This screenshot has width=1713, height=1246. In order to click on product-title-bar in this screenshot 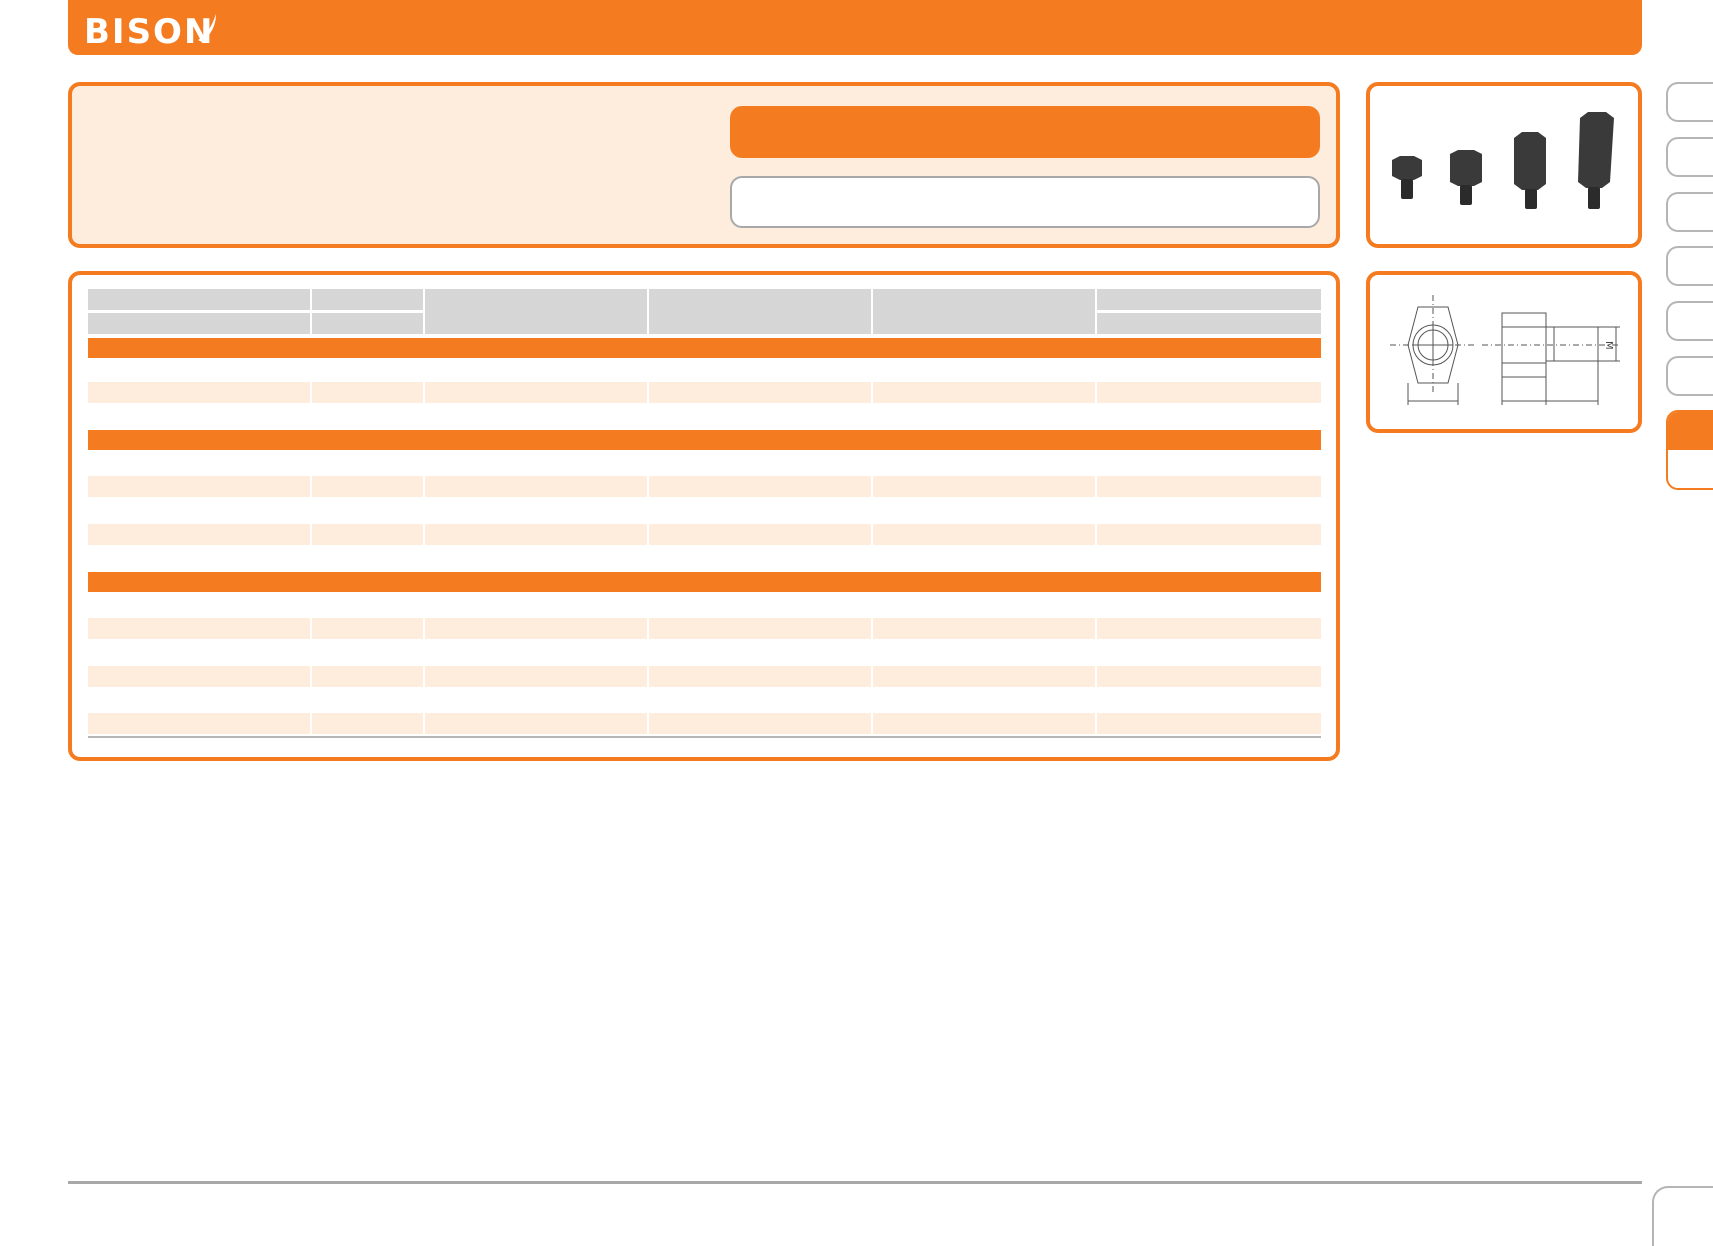, I will do `click(1025, 132)`.